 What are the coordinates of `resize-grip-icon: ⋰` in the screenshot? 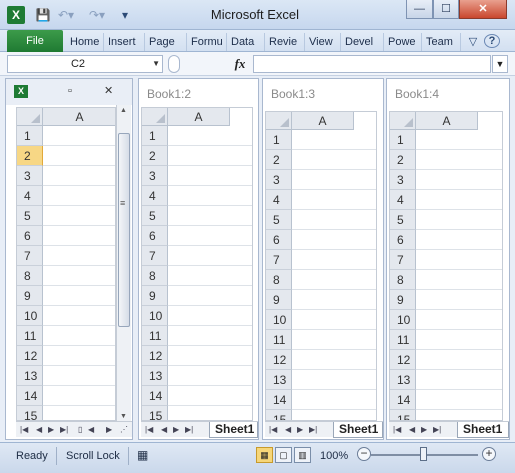 It's located at (124, 430).